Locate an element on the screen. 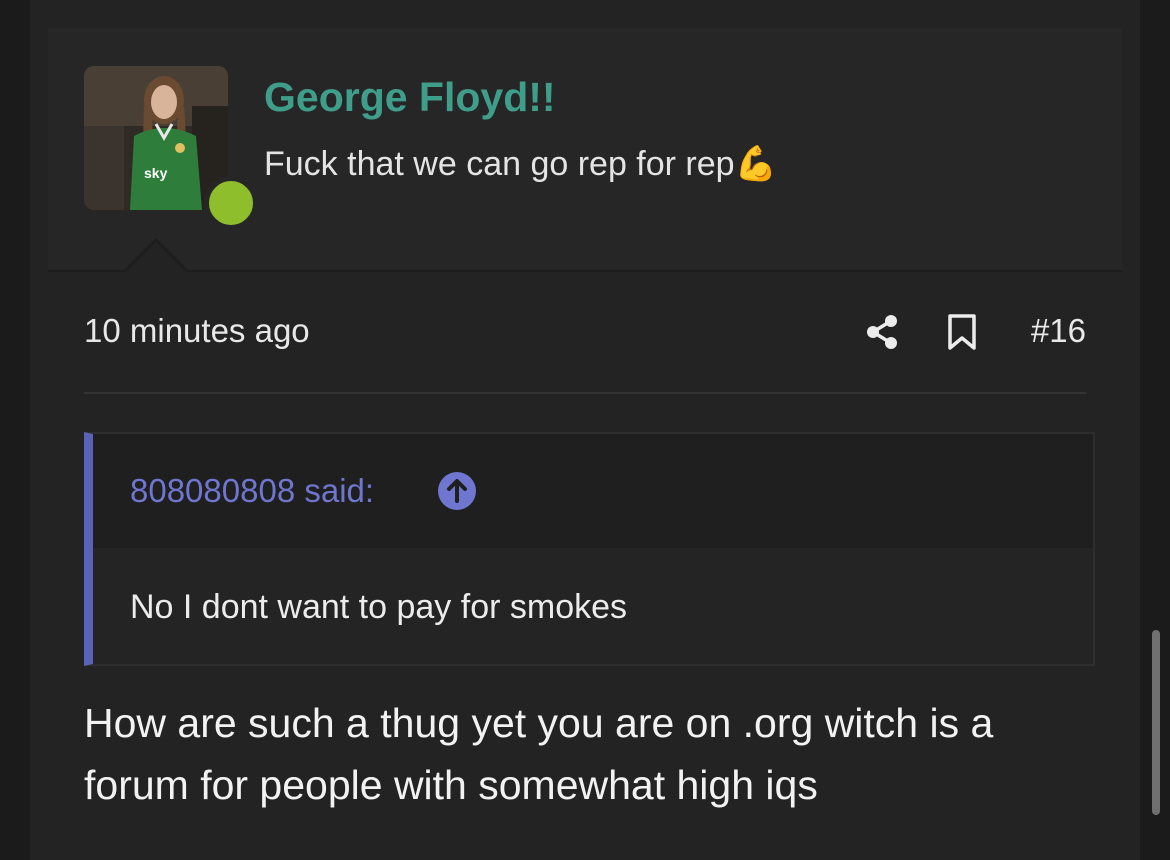 The image size is (1170, 860). divider is located at coordinates (585, 393).